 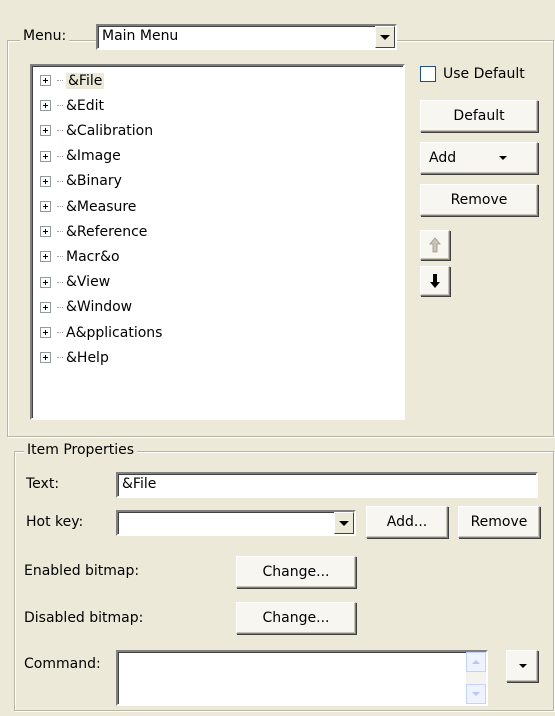 I want to click on tree-item: &File, so click(x=72, y=80).